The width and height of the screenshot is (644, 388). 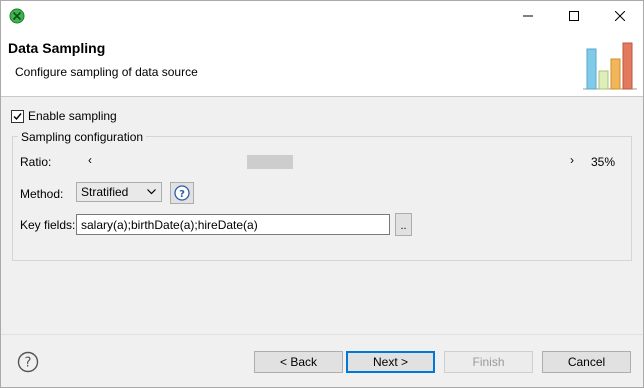 What do you see at coordinates (106, 72) in the screenshot?
I see `page-subtitle: Configure sampling of data source` at bounding box center [106, 72].